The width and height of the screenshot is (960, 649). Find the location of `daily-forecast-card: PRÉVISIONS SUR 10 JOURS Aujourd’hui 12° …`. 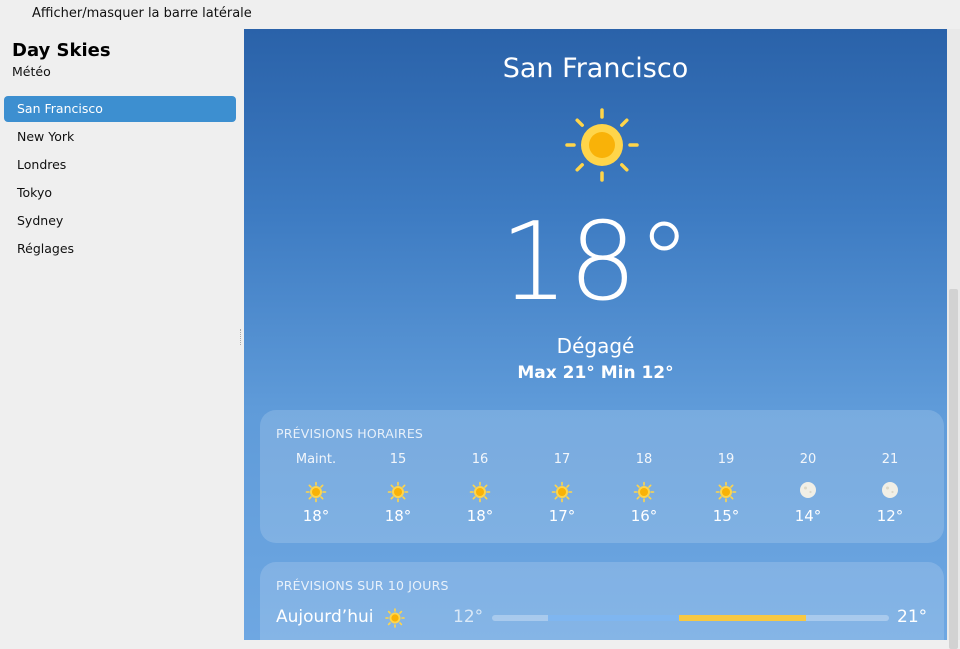

daily-forecast-card: PRÉVISIONS SUR 10 JOURS Aujourd’hui 12° … is located at coordinates (602, 601).